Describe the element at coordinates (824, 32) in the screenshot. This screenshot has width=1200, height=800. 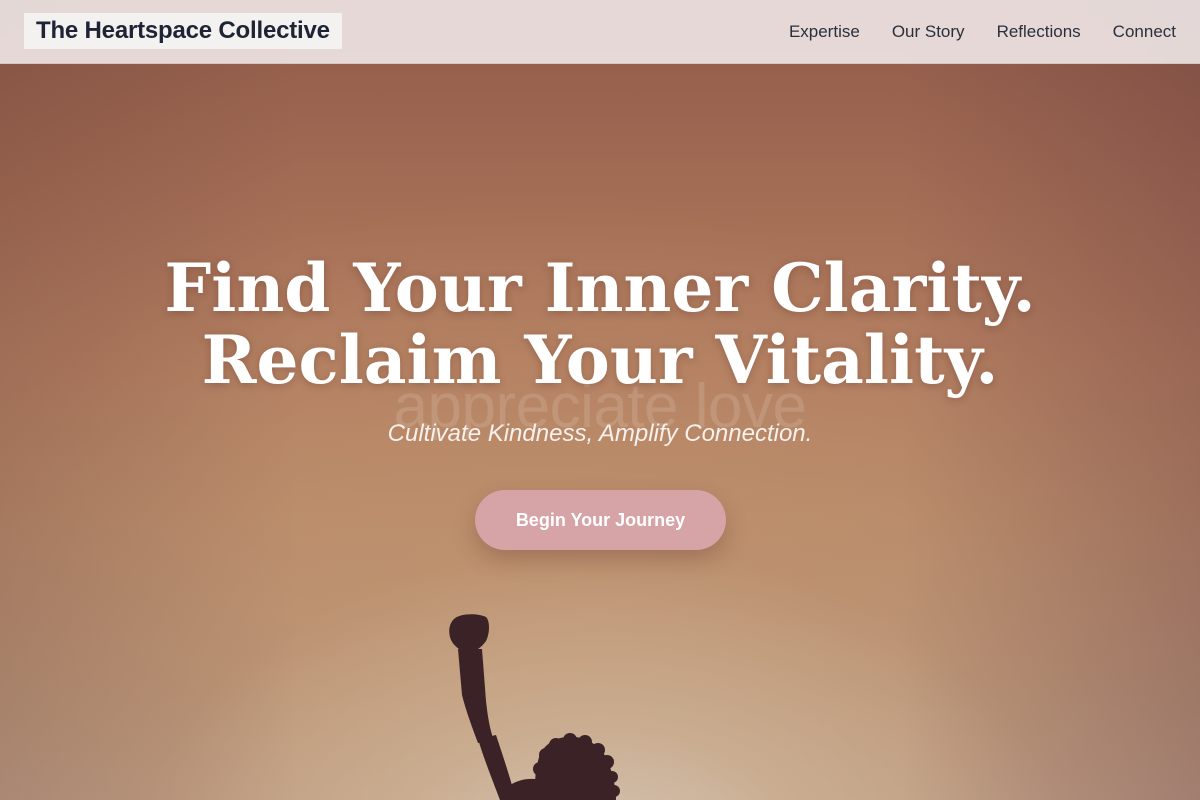
I see `nav-link-expertise: Expertise` at that location.